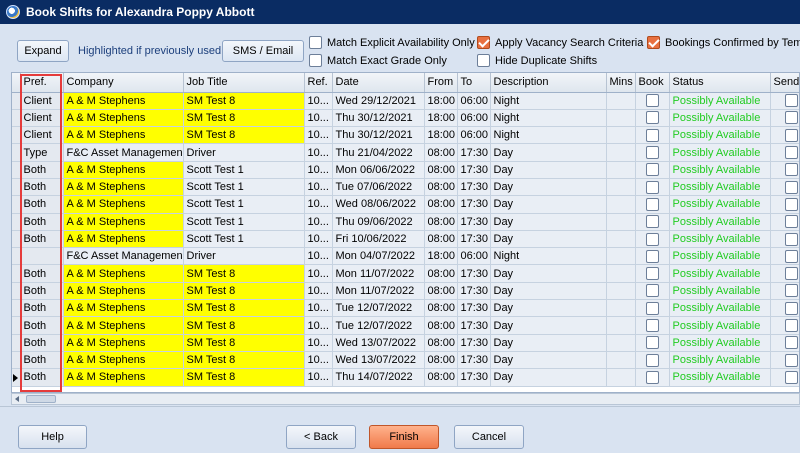 This screenshot has height=453, width=800. I want to click on match-grade-checkbox: Match Exact Grade Only, so click(378, 60).